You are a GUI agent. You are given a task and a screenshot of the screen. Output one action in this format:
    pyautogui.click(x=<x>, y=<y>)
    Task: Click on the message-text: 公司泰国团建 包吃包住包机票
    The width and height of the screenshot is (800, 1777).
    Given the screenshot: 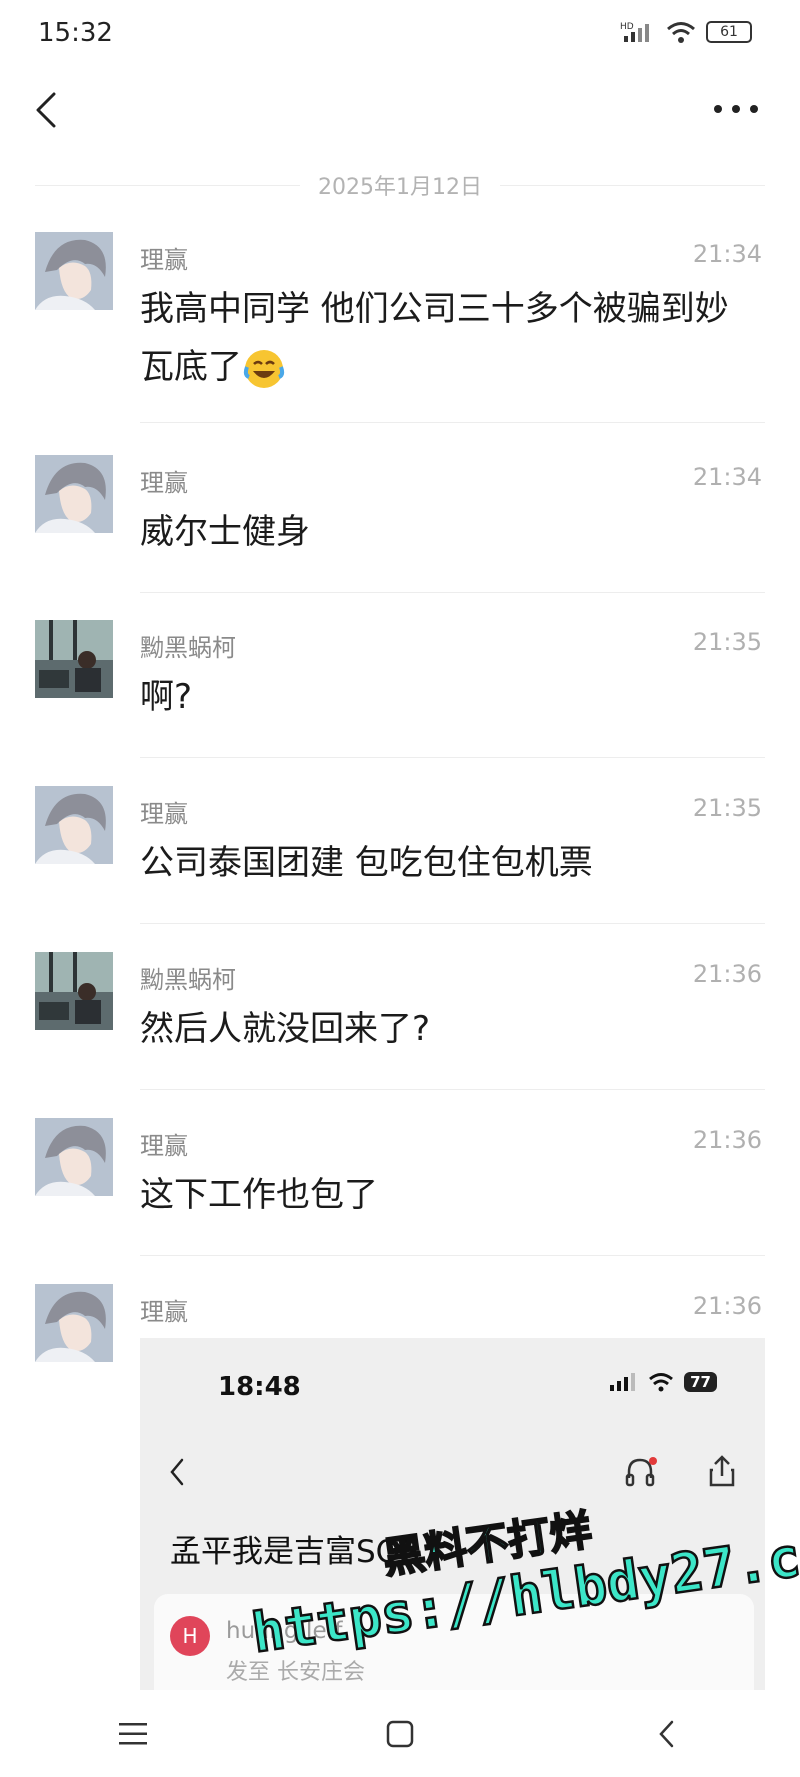 What is the action you would take?
    pyautogui.click(x=366, y=863)
    